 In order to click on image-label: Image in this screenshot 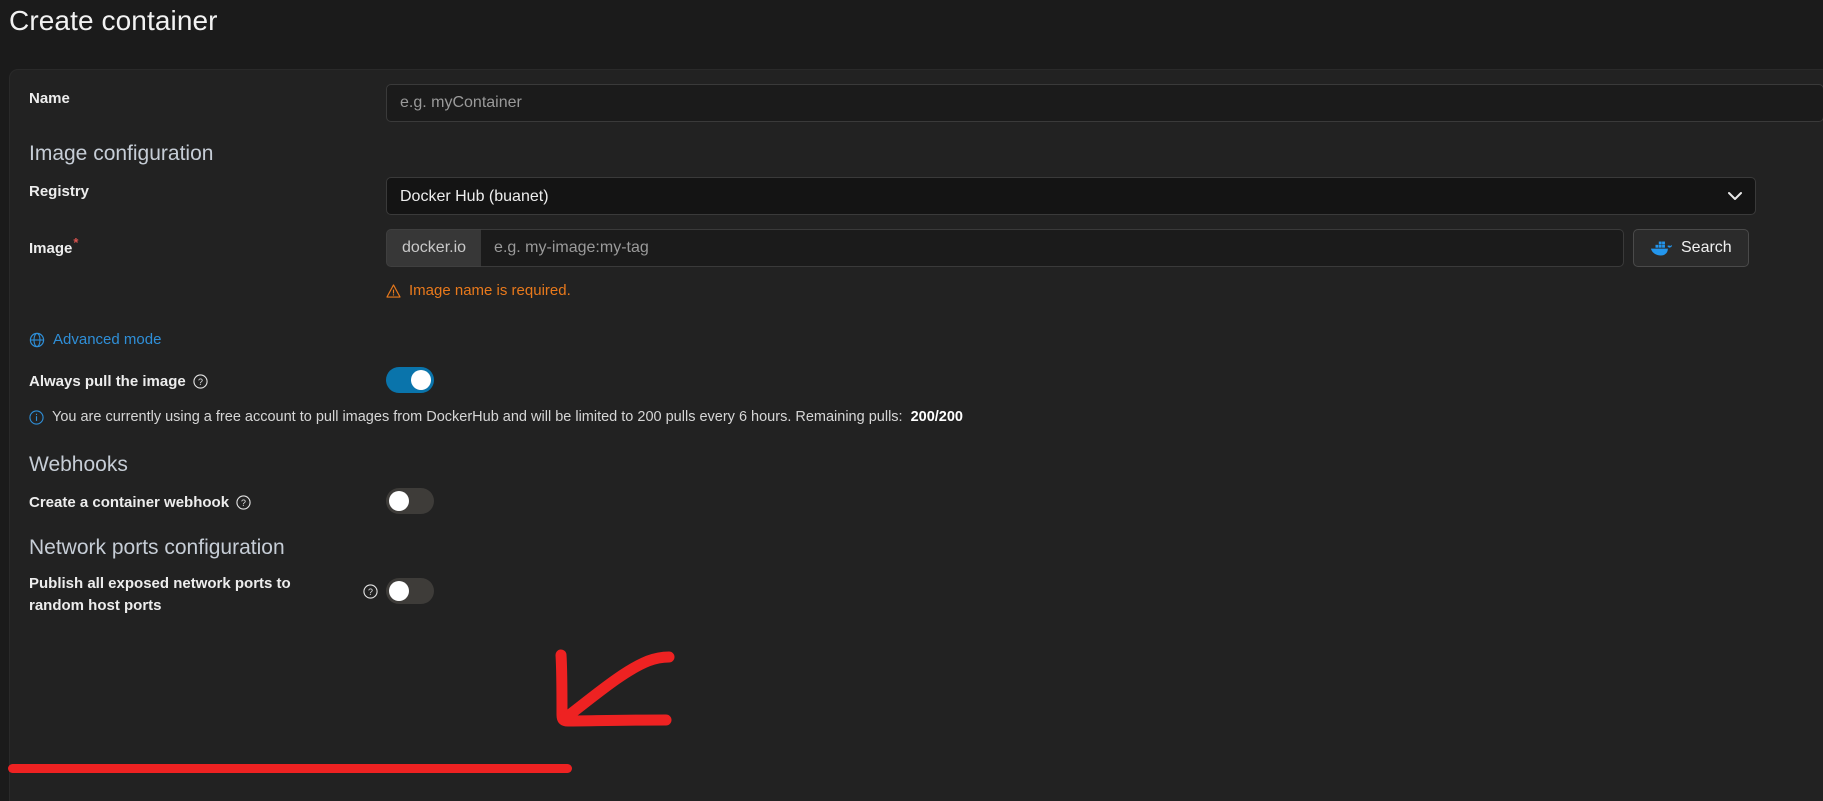, I will do `click(53, 246)`.